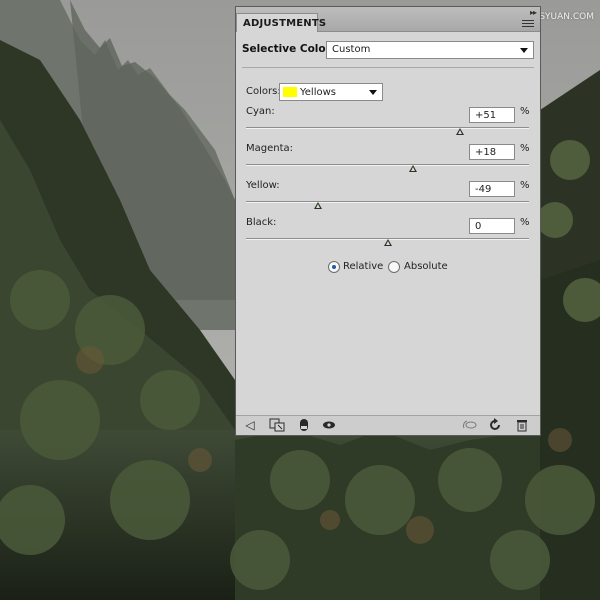 The image size is (600, 600). I want to click on magenta-slider-thumb, so click(412, 168).